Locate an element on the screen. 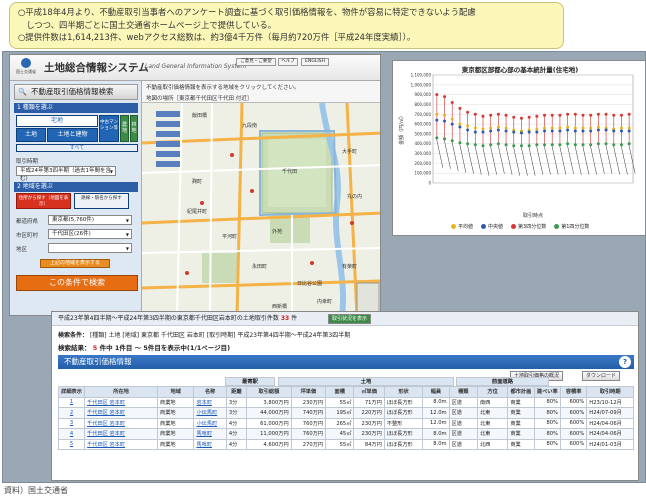 The width and height of the screenshot is (646, 496). table-cell: 4分 is located at coordinates (236, 434).